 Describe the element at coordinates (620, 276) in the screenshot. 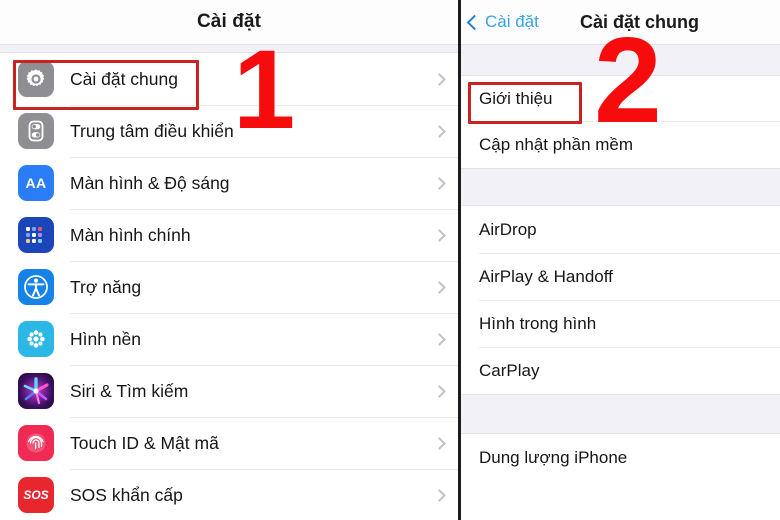

I see `list-item-airplay-handoff: AirPlay & Handoff` at that location.